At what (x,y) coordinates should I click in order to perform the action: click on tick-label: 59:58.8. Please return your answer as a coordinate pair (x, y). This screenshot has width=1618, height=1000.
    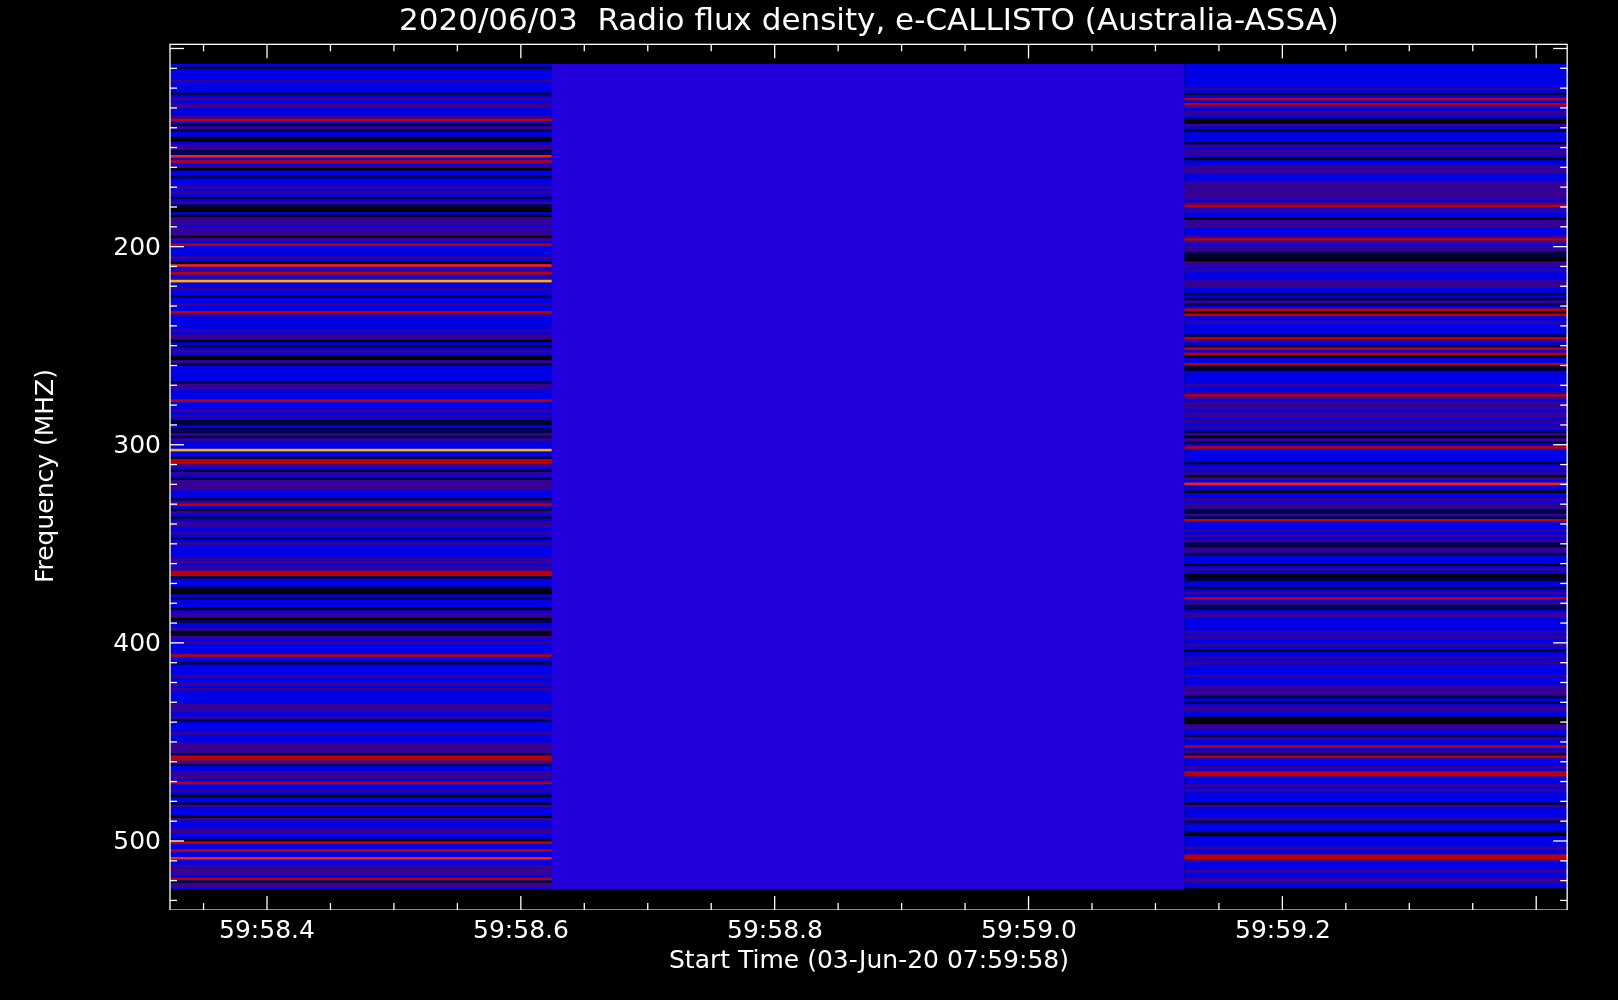
    Looking at the image, I should click on (775, 930).